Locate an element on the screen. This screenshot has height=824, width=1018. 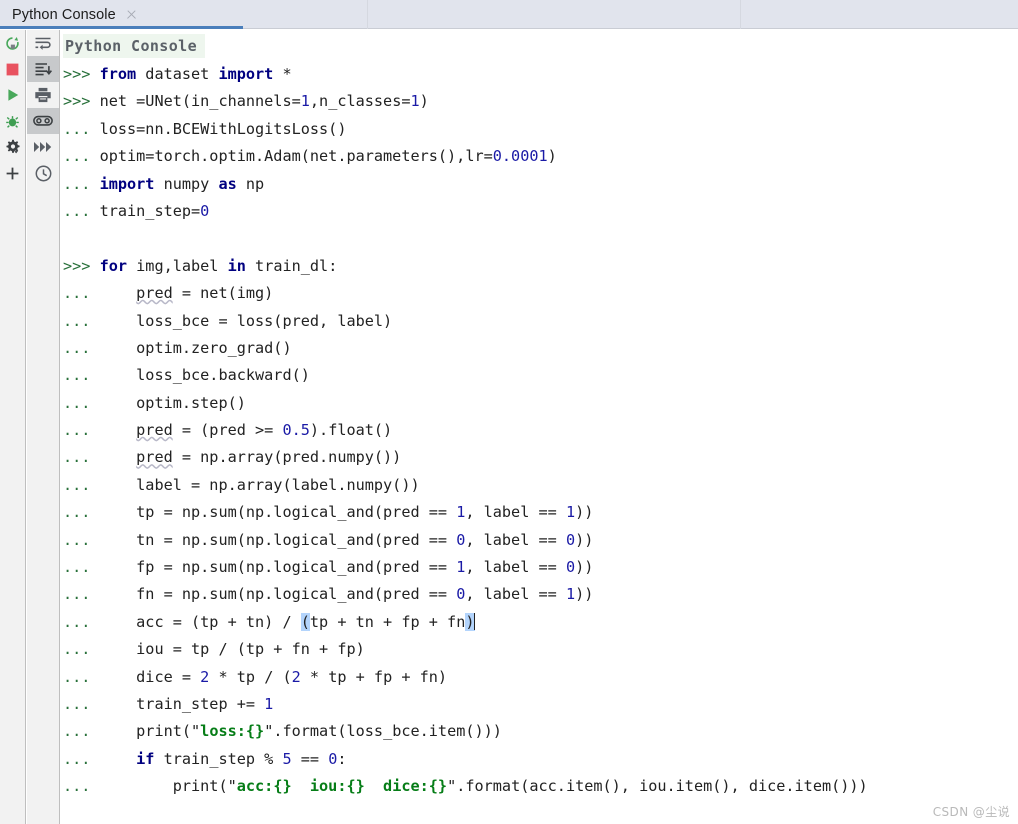
code-token: , label == is located at coordinates (515, 512).